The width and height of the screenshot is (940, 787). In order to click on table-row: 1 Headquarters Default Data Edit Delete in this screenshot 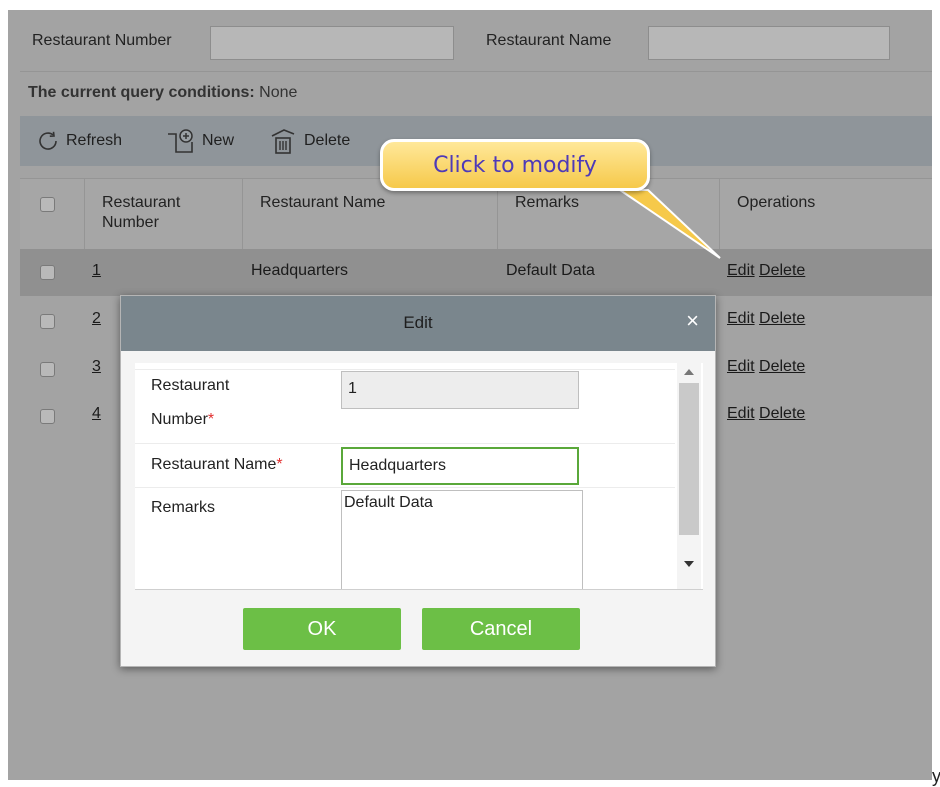, I will do `click(476, 272)`.